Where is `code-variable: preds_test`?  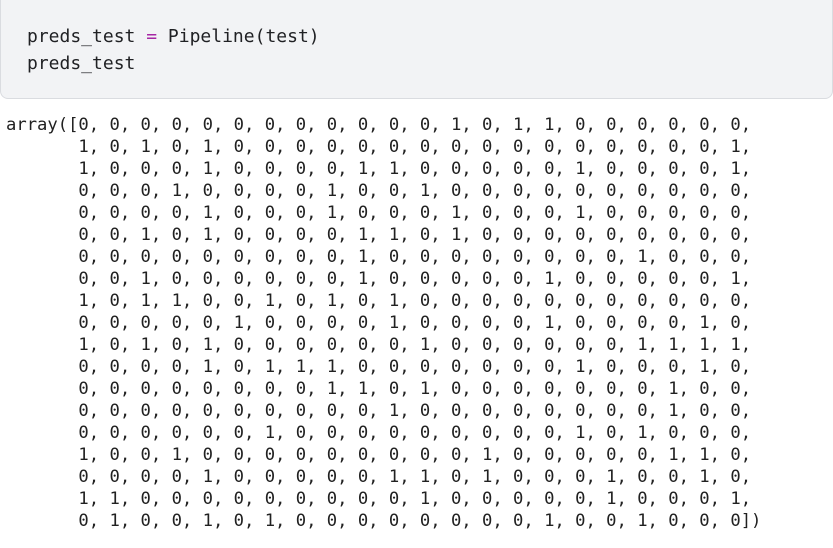 code-variable: preds_test is located at coordinates (81, 36).